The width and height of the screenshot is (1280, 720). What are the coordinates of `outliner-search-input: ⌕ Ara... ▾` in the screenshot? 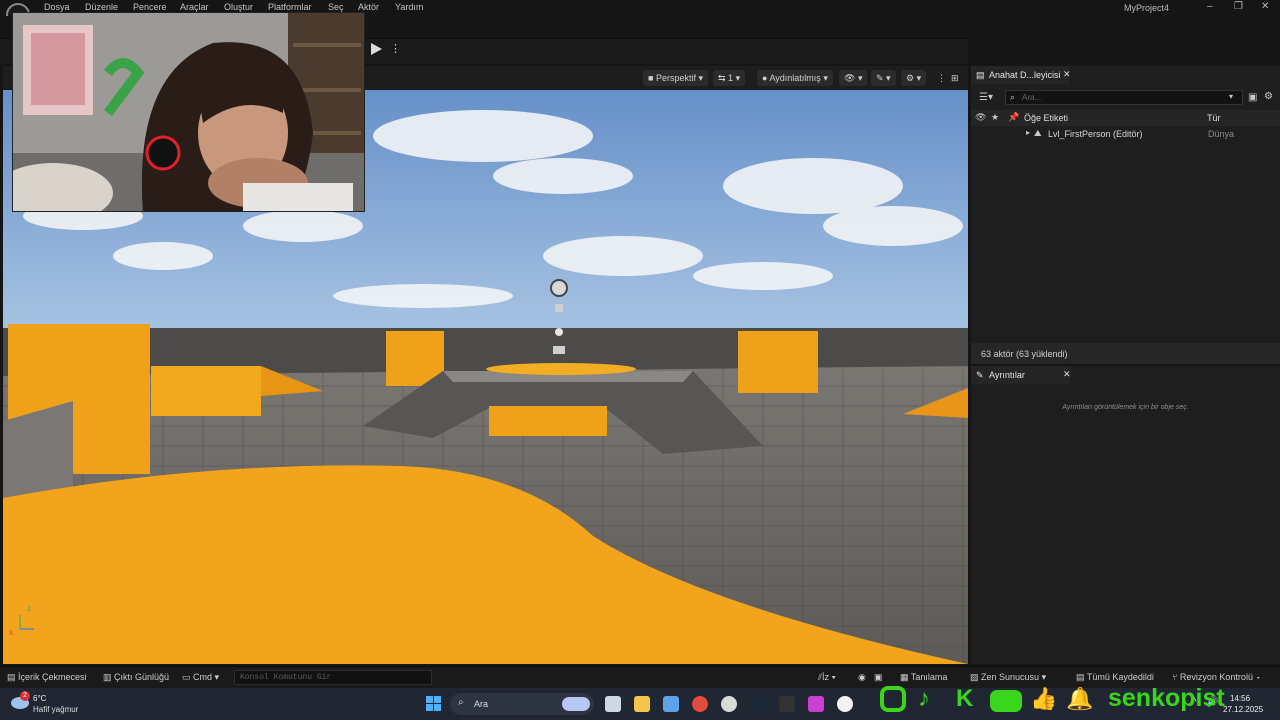 It's located at (1124, 97).